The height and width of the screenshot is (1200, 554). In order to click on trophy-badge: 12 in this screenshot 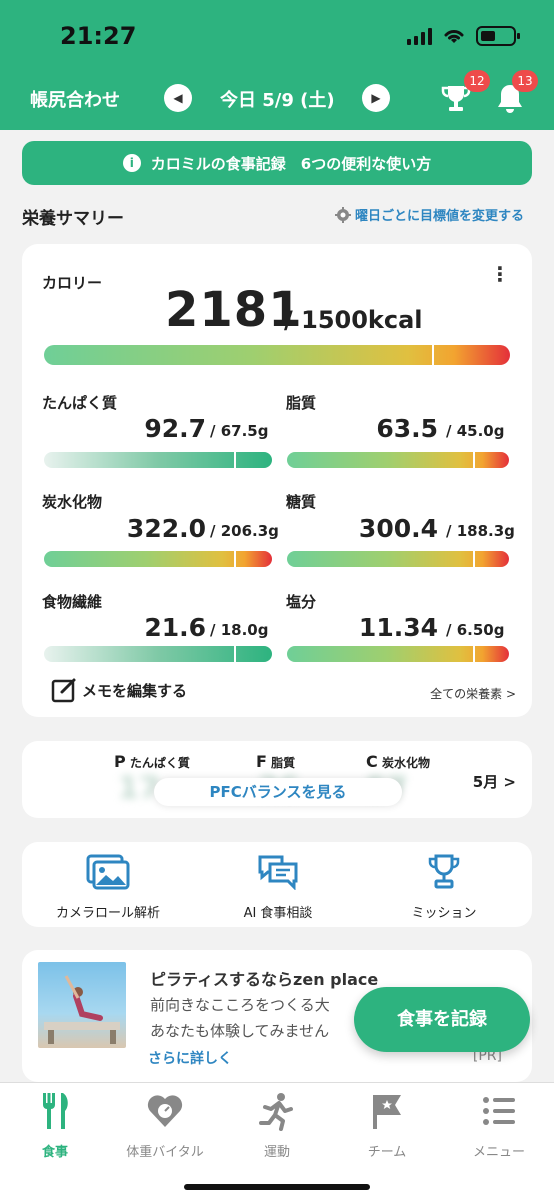, I will do `click(477, 81)`.